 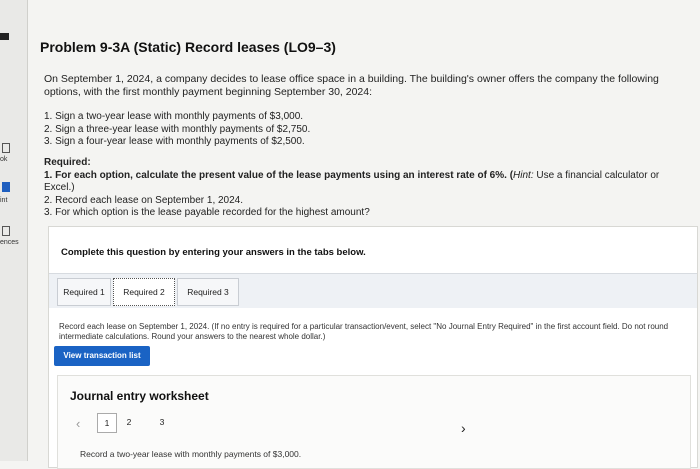 I want to click on left-sidebar: ok int ences, so click(x=14, y=230).